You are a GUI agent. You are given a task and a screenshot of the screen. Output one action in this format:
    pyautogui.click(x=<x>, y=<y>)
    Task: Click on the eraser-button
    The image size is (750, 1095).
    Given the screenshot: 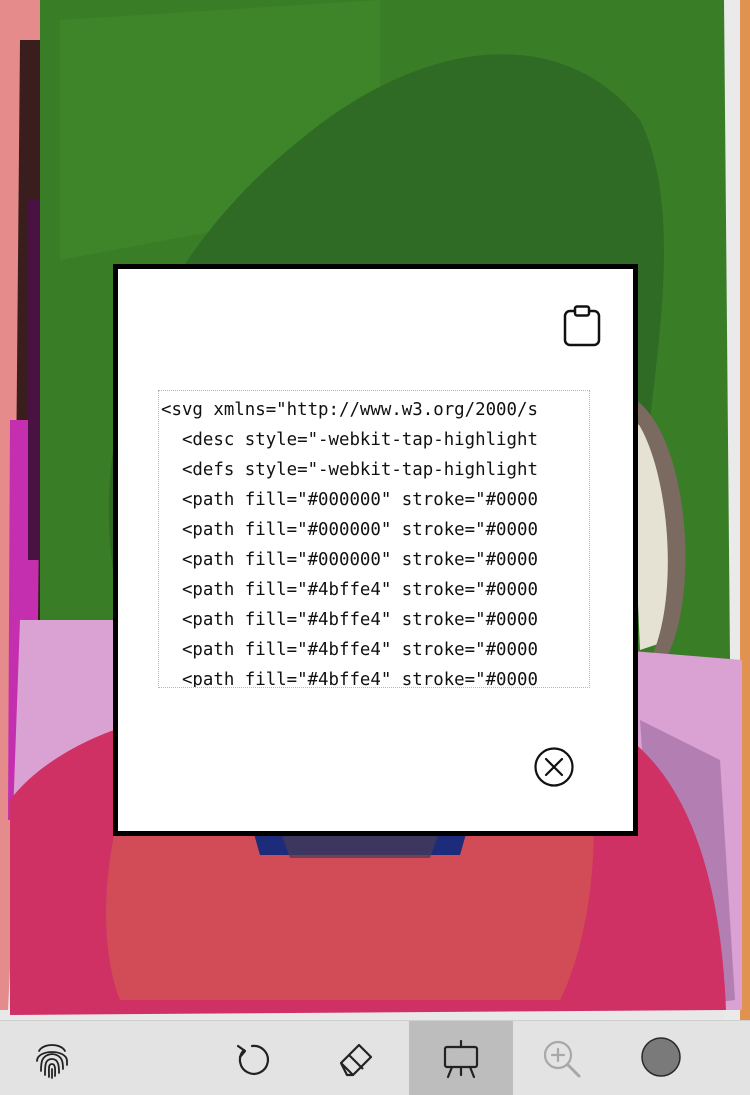 What is the action you would take?
    pyautogui.click(x=356, y=1058)
    